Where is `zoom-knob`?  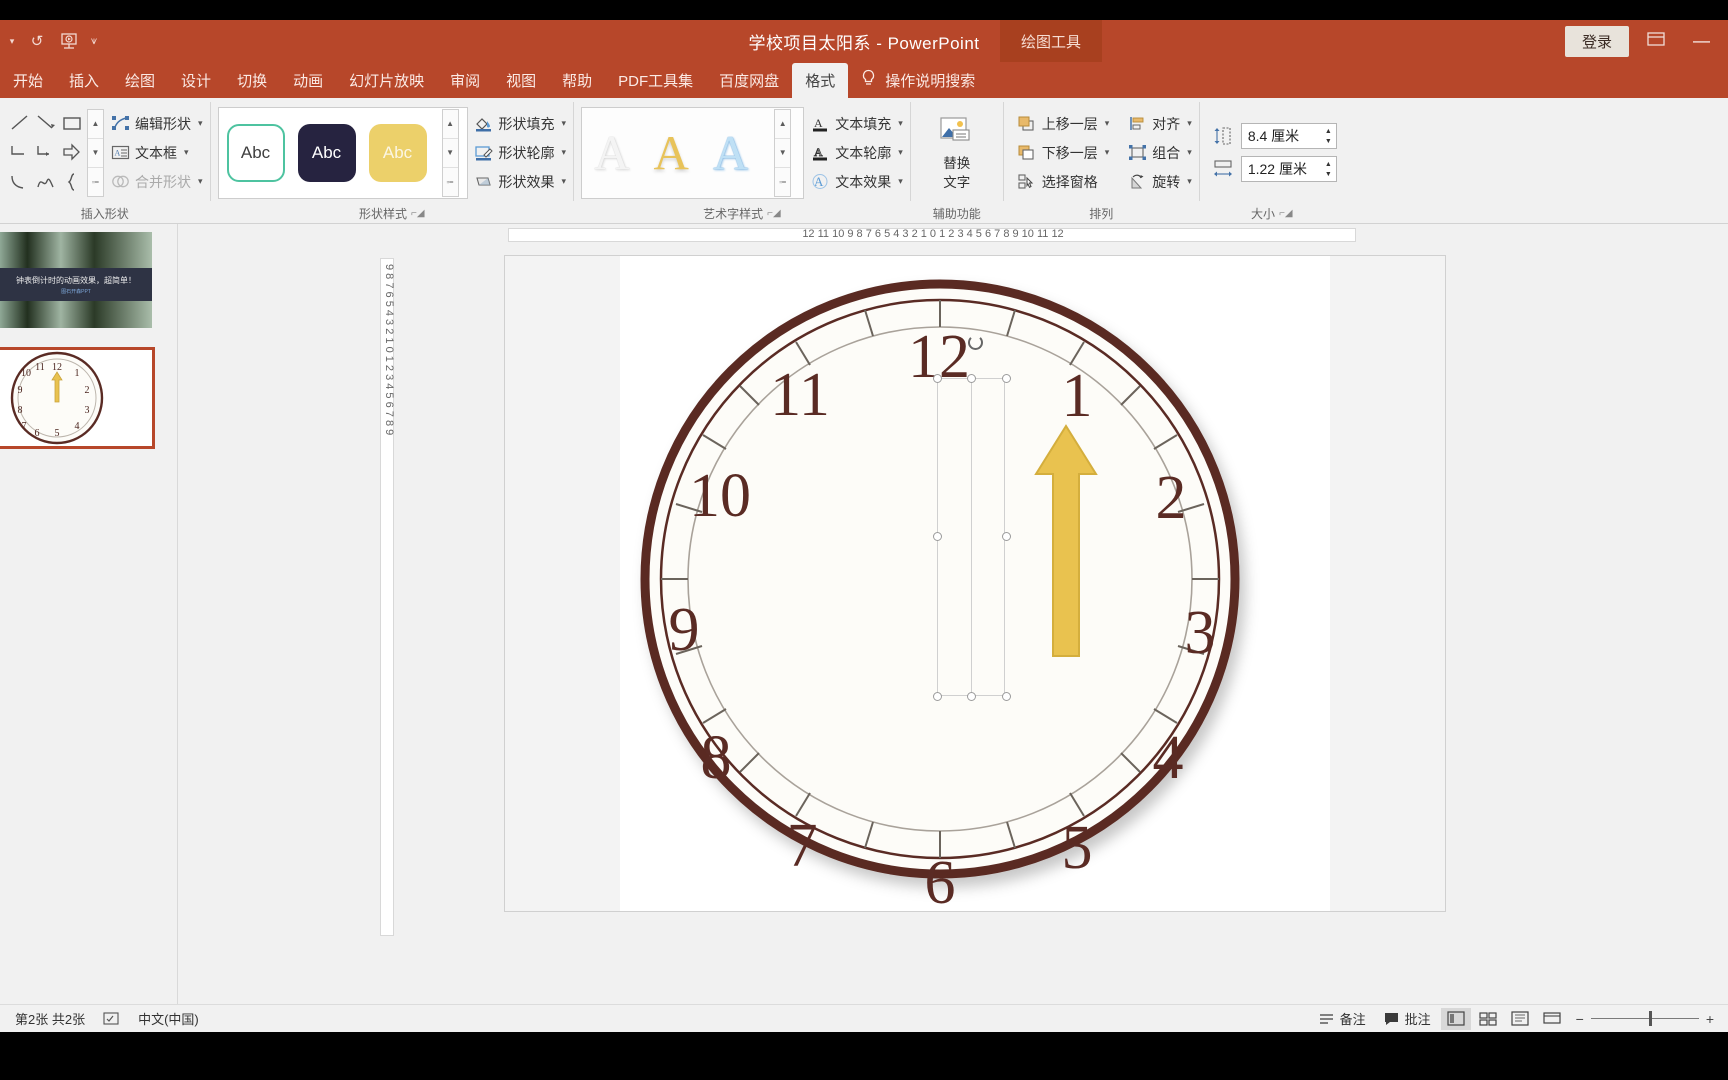
zoom-knob is located at coordinates (1650, 1018).